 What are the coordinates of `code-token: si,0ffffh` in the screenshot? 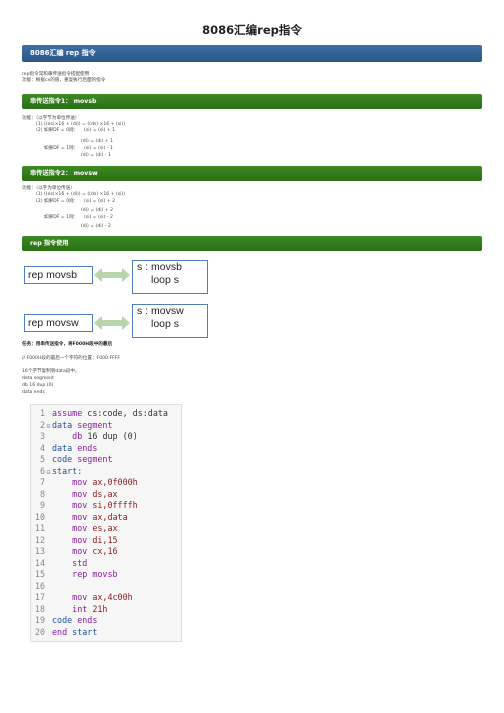 It's located at (115, 505).